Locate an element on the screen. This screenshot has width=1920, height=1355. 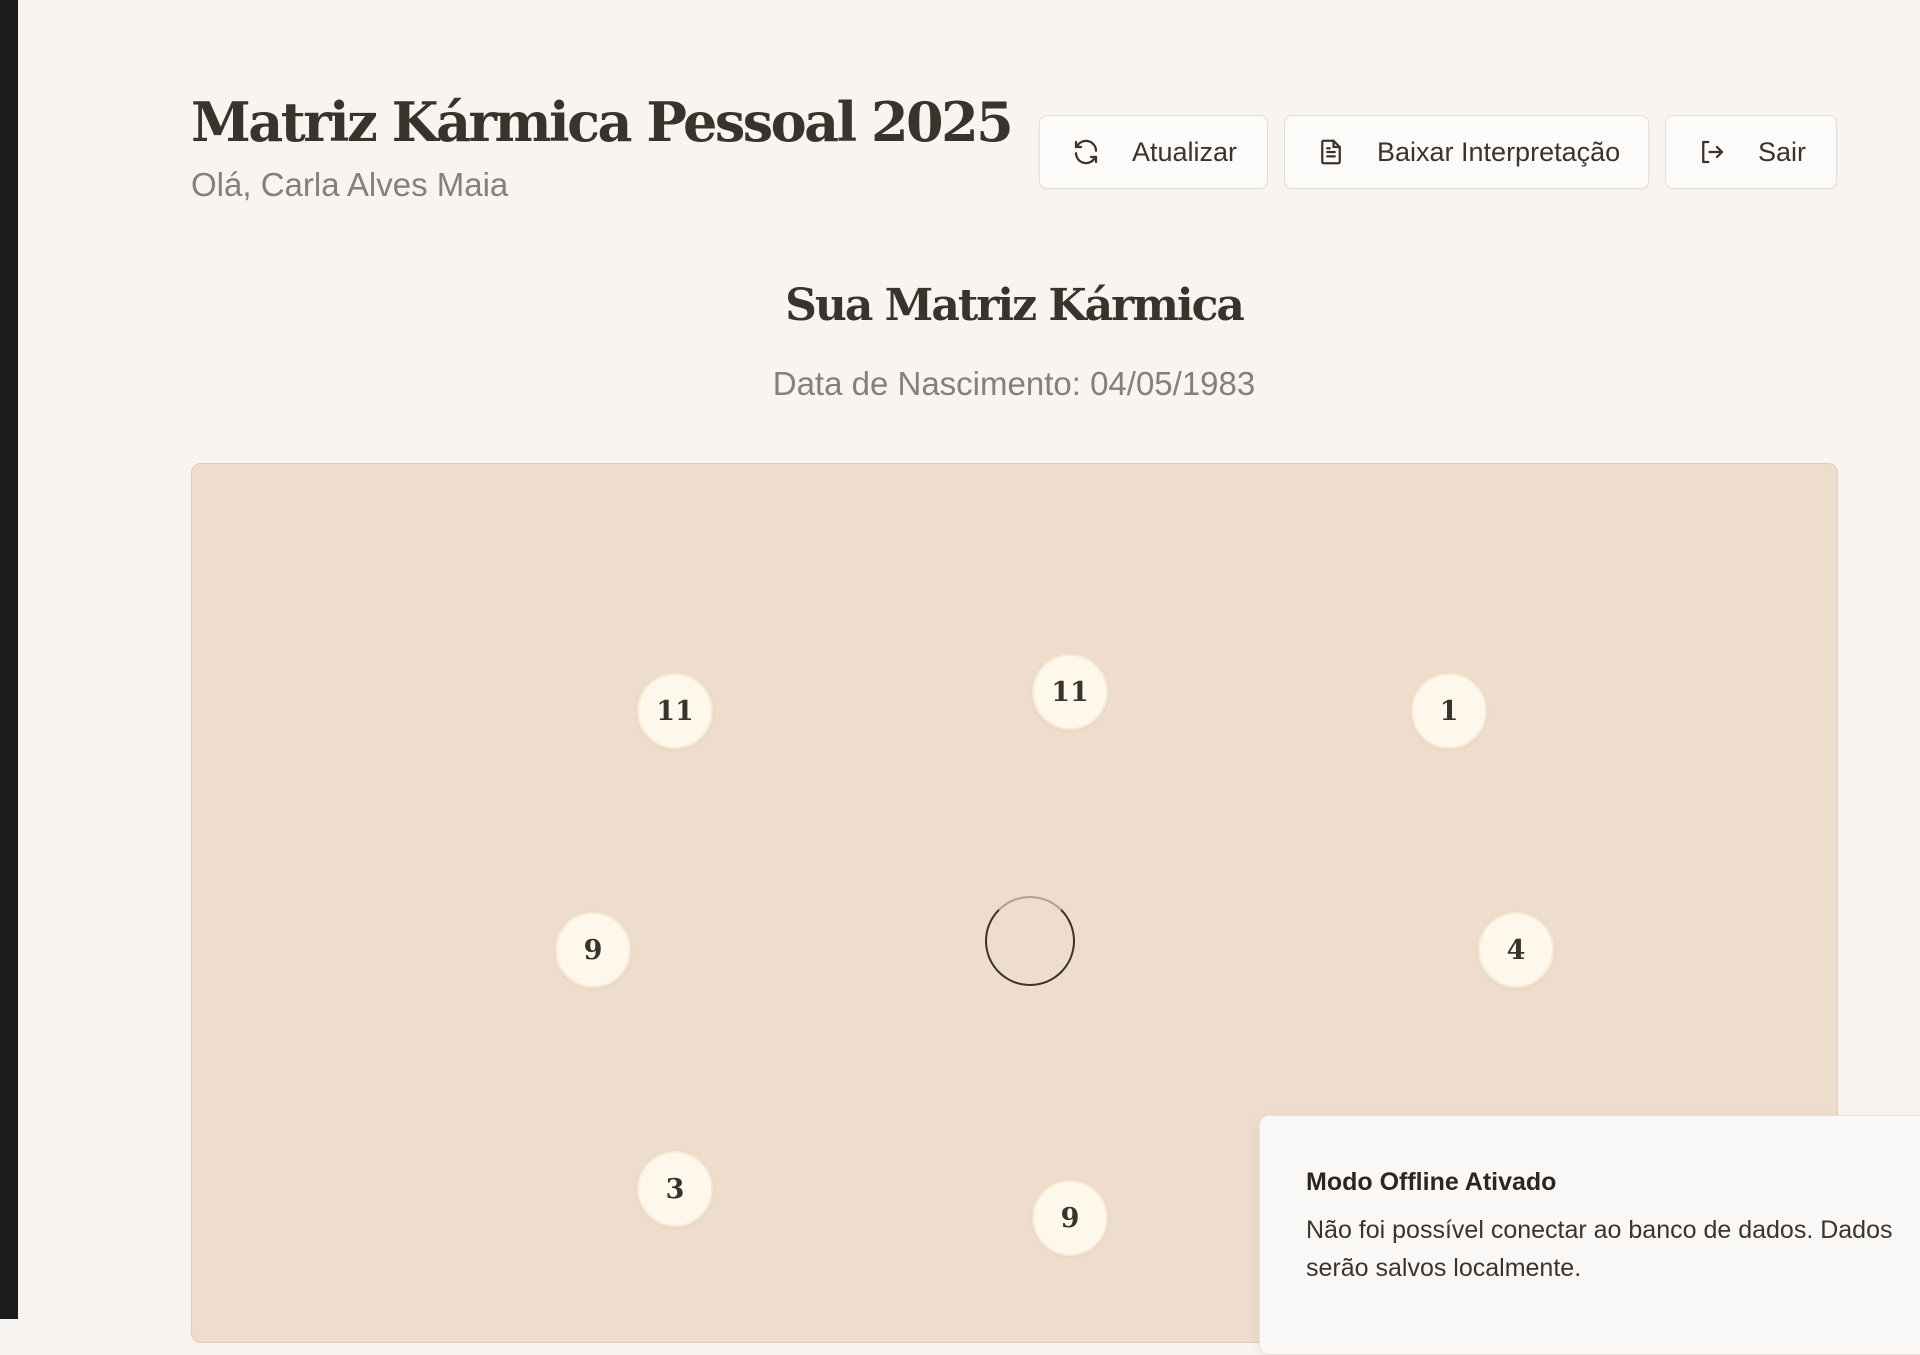
matrix-node-top-right: 1 is located at coordinates (1449, 711).